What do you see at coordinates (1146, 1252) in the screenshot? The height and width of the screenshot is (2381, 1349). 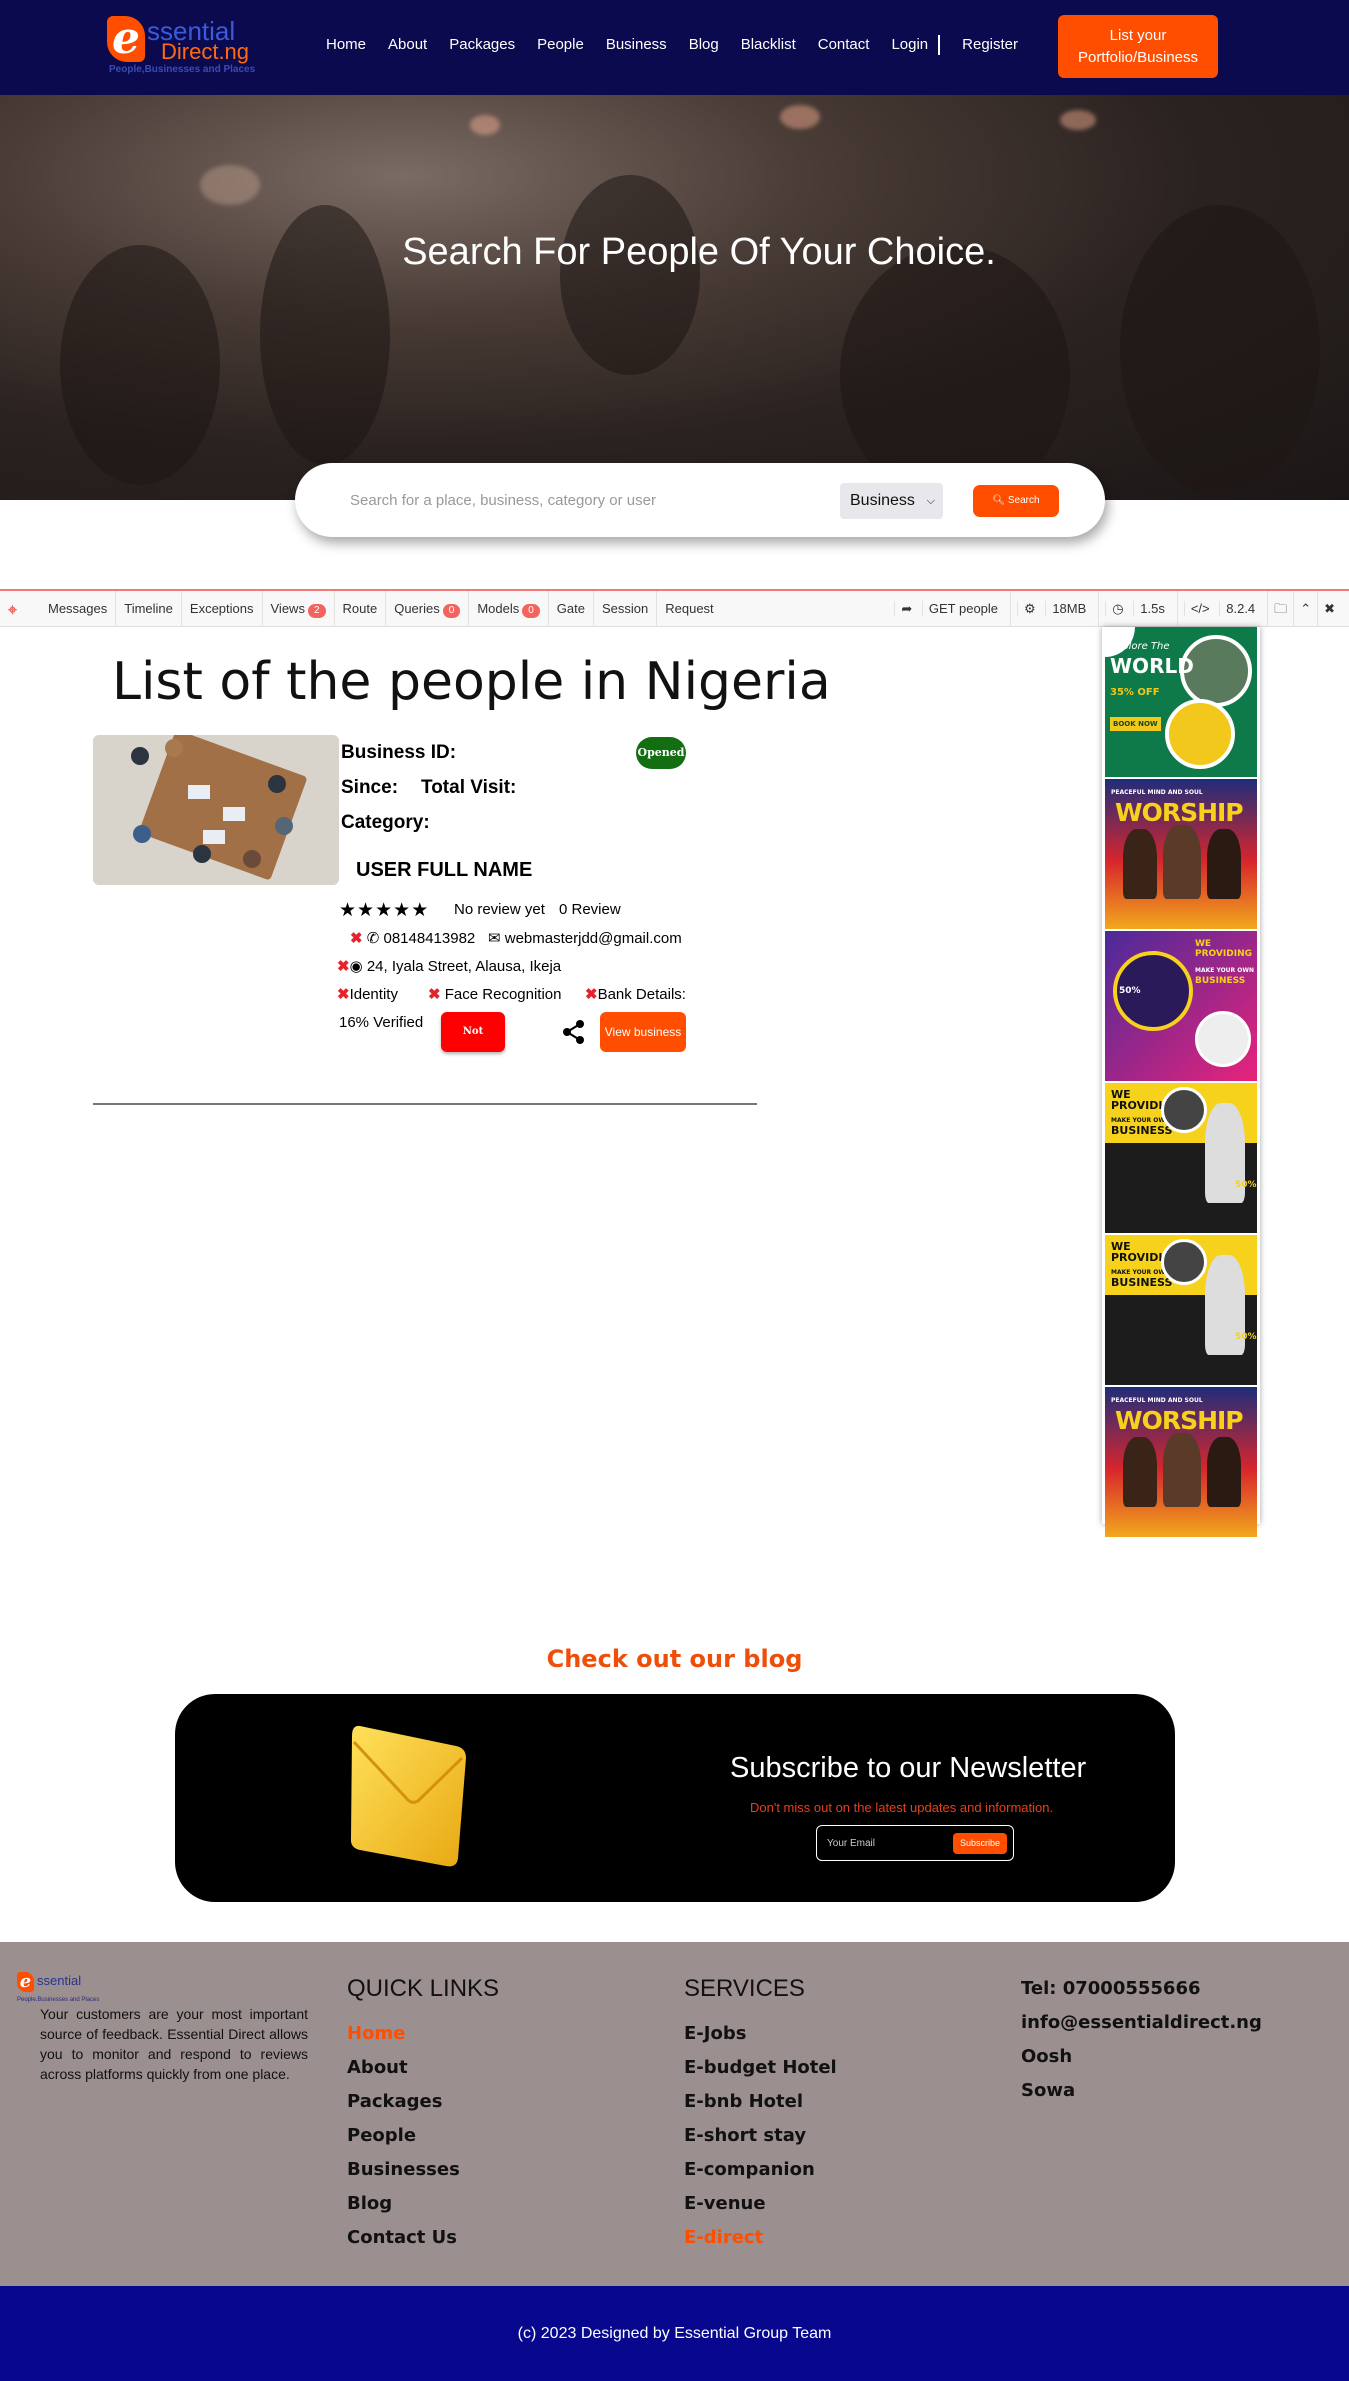 I see `ad-headline: WE PROVIDING` at bounding box center [1146, 1252].